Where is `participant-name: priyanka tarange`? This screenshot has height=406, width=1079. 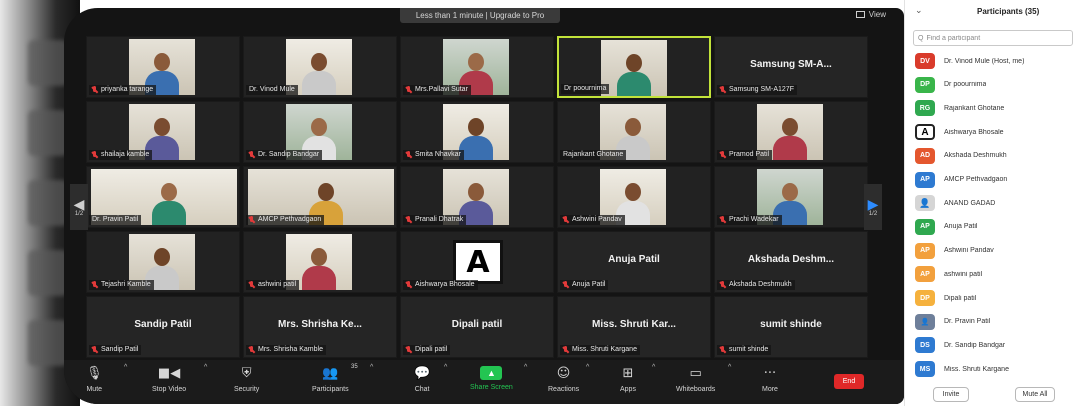
participant-name: priyanka tarange is located at coordinates (127, 89).